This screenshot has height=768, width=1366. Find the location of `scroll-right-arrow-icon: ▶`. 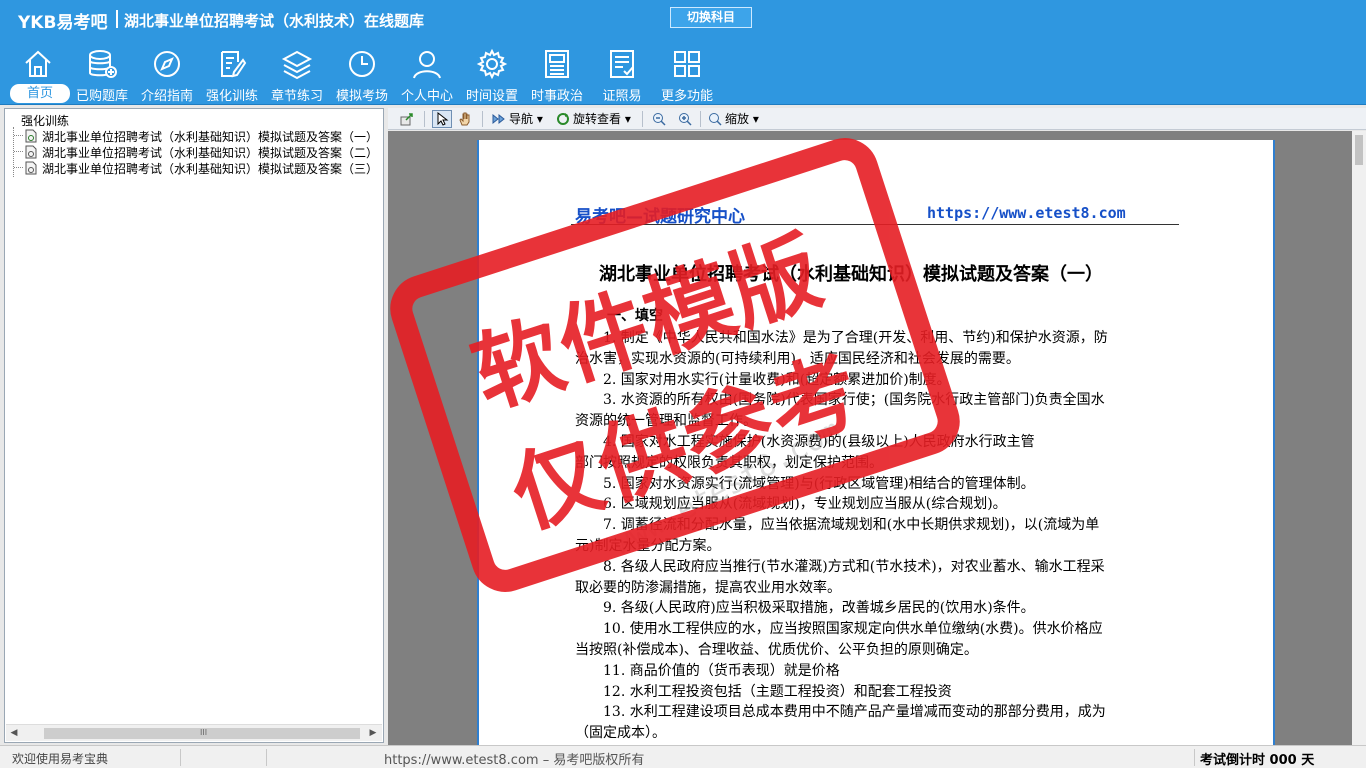

scroll-right-arrow-icon: ▶ is located at coordinates (373, 733).